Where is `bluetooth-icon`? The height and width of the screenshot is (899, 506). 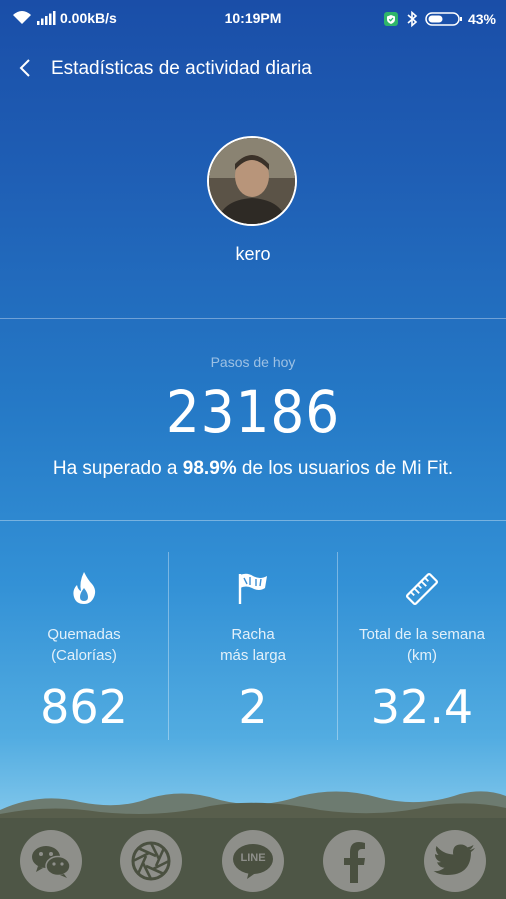 bluetooth-icon is located at coordinates (412, 19).